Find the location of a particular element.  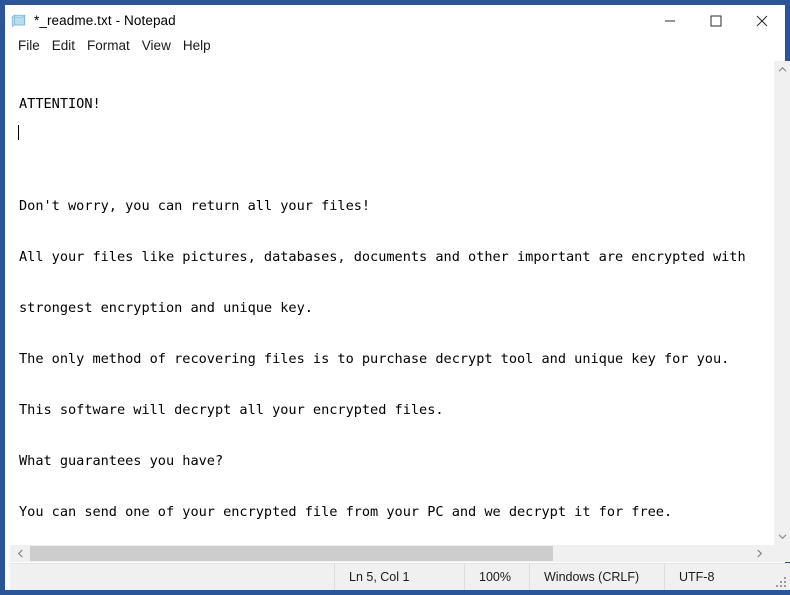

scrollbar-corner is located at coordinates (781, 553).